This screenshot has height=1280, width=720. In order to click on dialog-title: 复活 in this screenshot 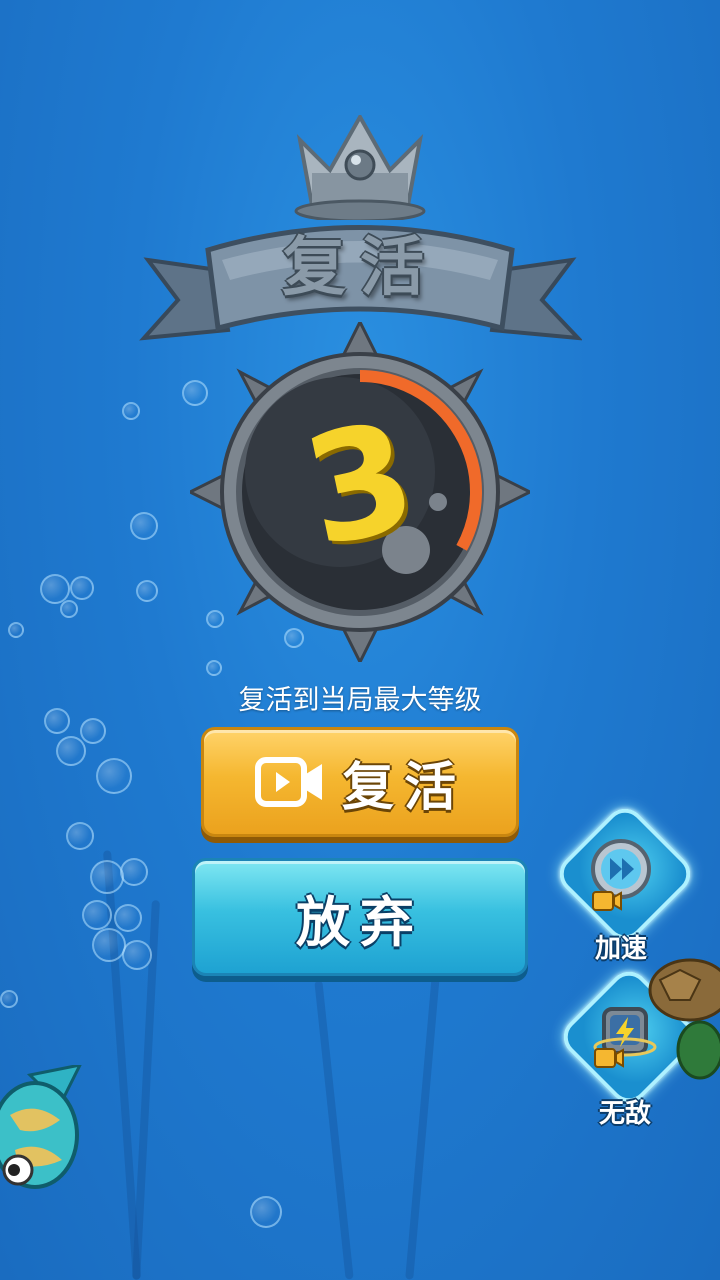, I will do `click(360, 268)`.